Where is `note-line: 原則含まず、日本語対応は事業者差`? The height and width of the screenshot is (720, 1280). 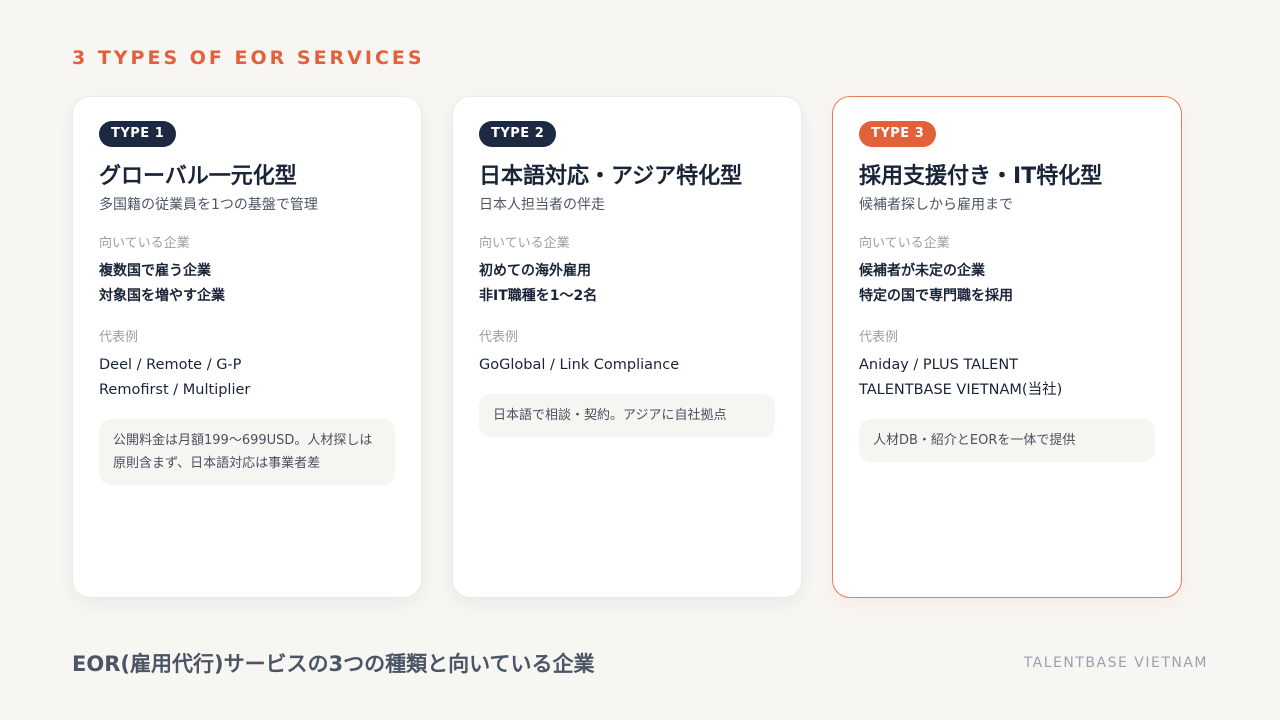
note-line: 原則含まず、日本語対応は事業者差 is located at coordinates (217, 463).